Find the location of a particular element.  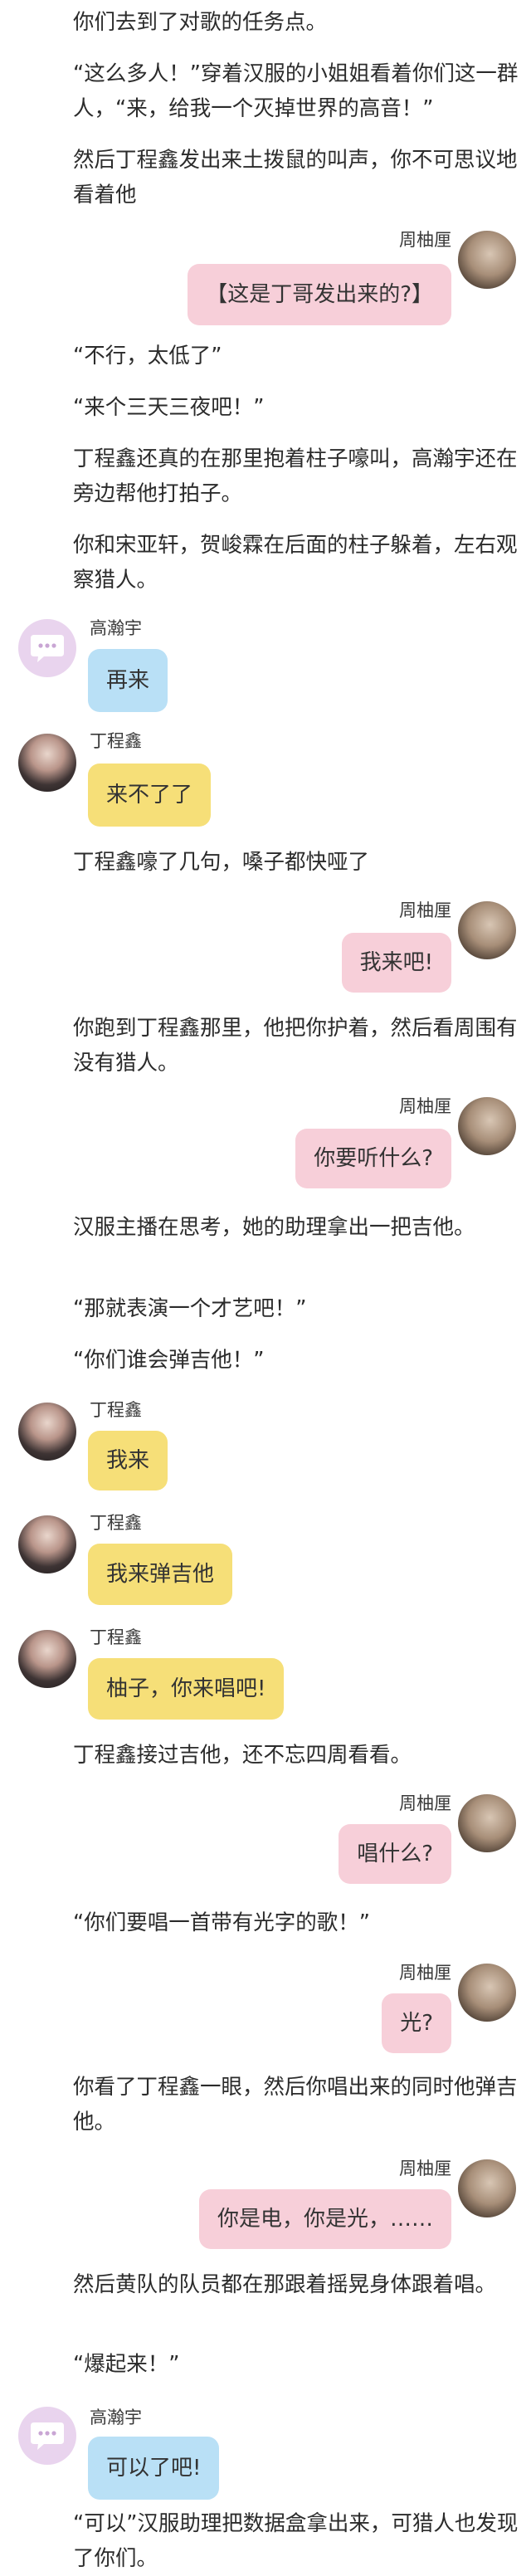

chat-bubble: 可以了吧! is located at coordinates (154, 2469).